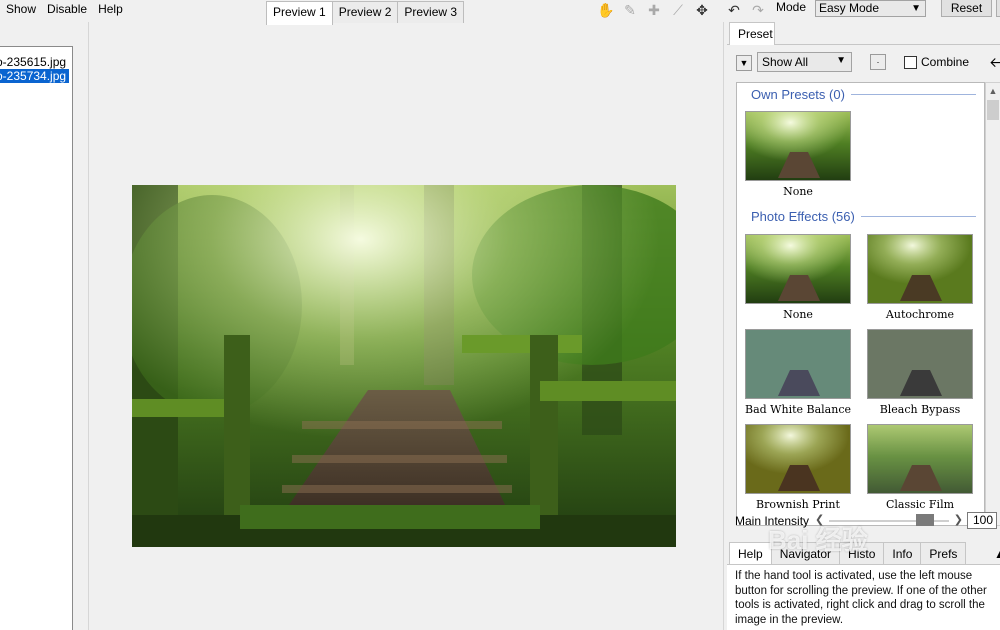 Image resolution: width=1000 pixels, height=630 pixels. I want to click on chevron-left-icon: ❮, so click(819, 519).